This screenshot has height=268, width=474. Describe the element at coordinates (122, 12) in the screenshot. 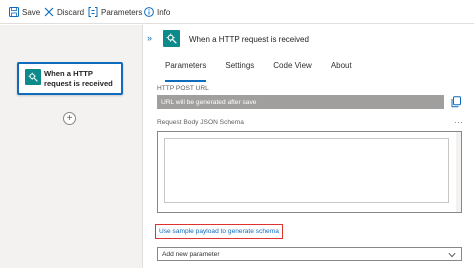

I see `parameters-label: Parameters` at that location.